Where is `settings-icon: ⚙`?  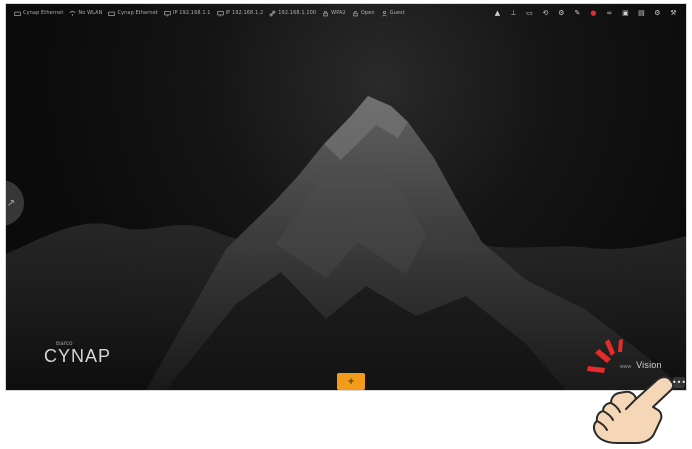
settings-icon: ⚙ is located at coordinates (657, 13).